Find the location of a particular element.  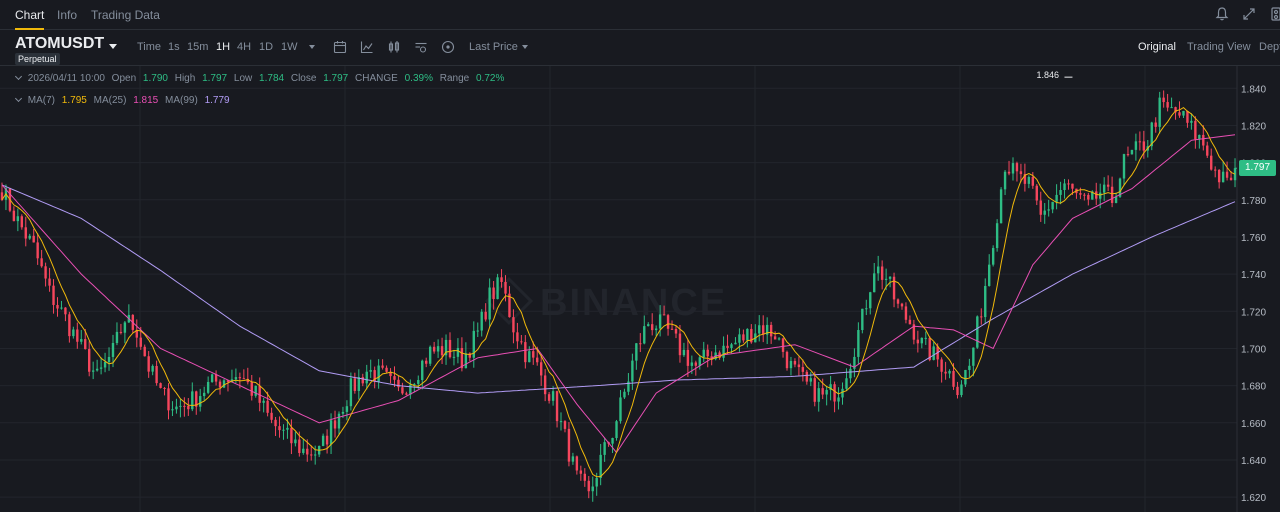

view-depth: Depth is located at coordinates (1269, 47).